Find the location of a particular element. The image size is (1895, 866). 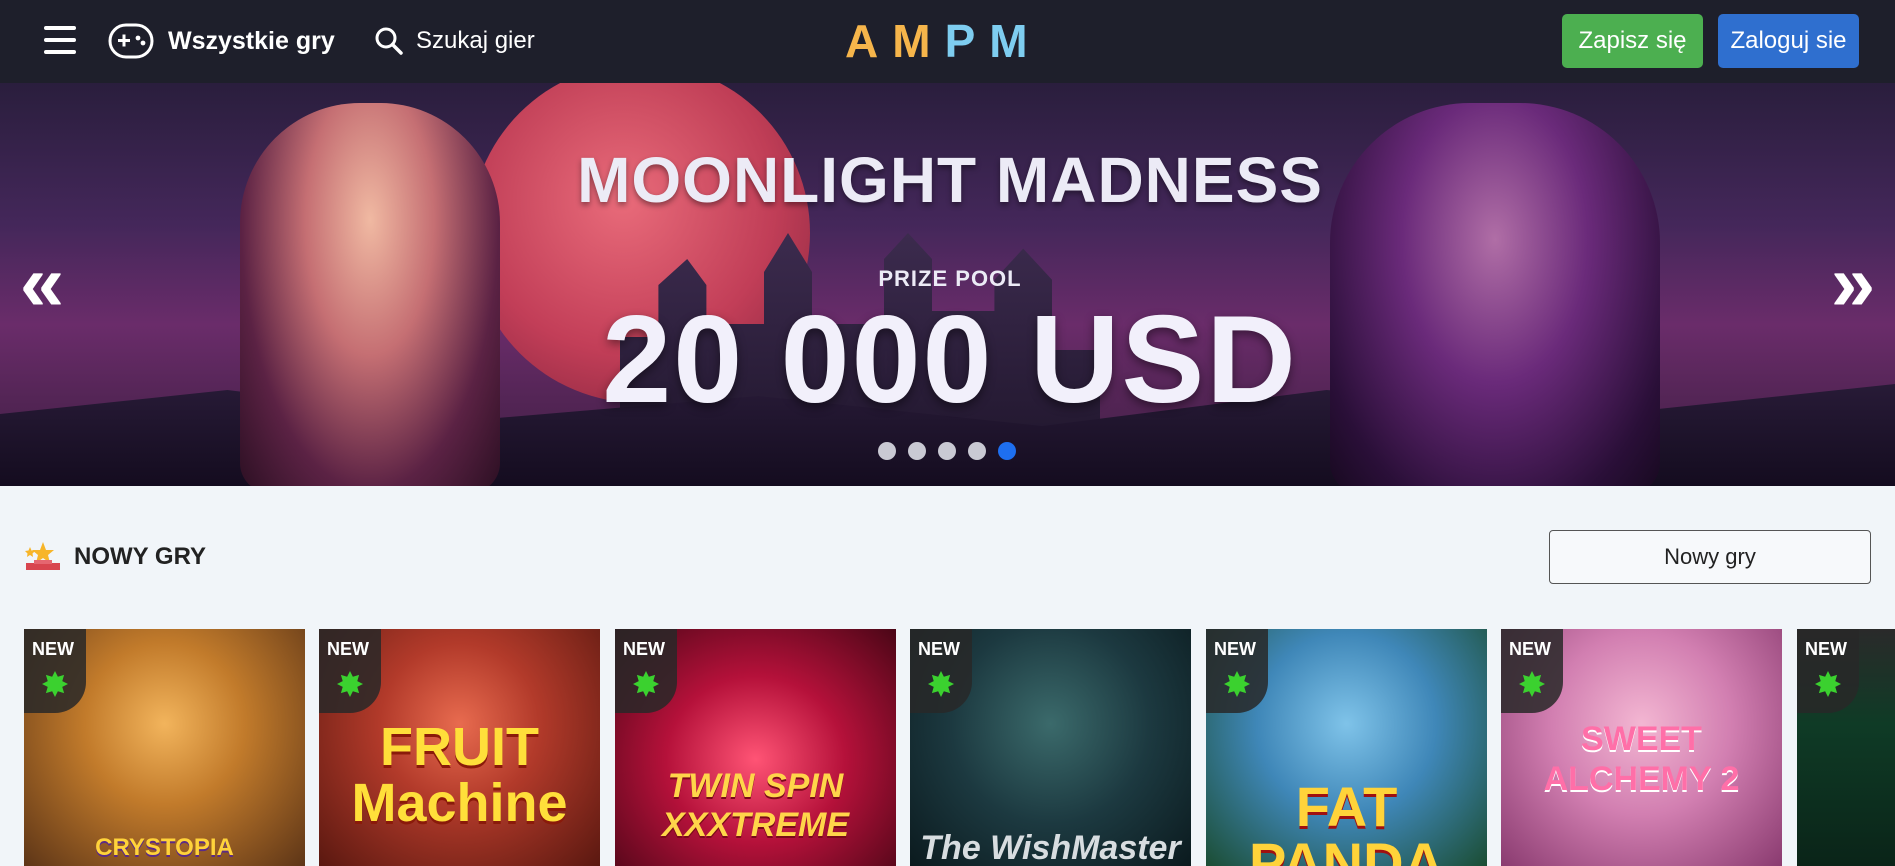

game-title: GI is located at coordinates (1846, 850).